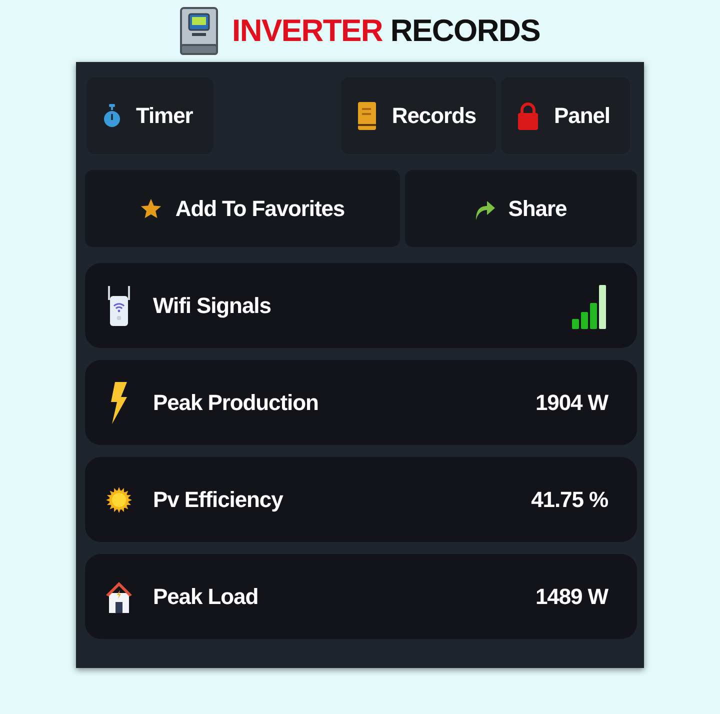 This screenshot has height=714, width=720. I want to click on stopwatch-icon, so click(112, 116).